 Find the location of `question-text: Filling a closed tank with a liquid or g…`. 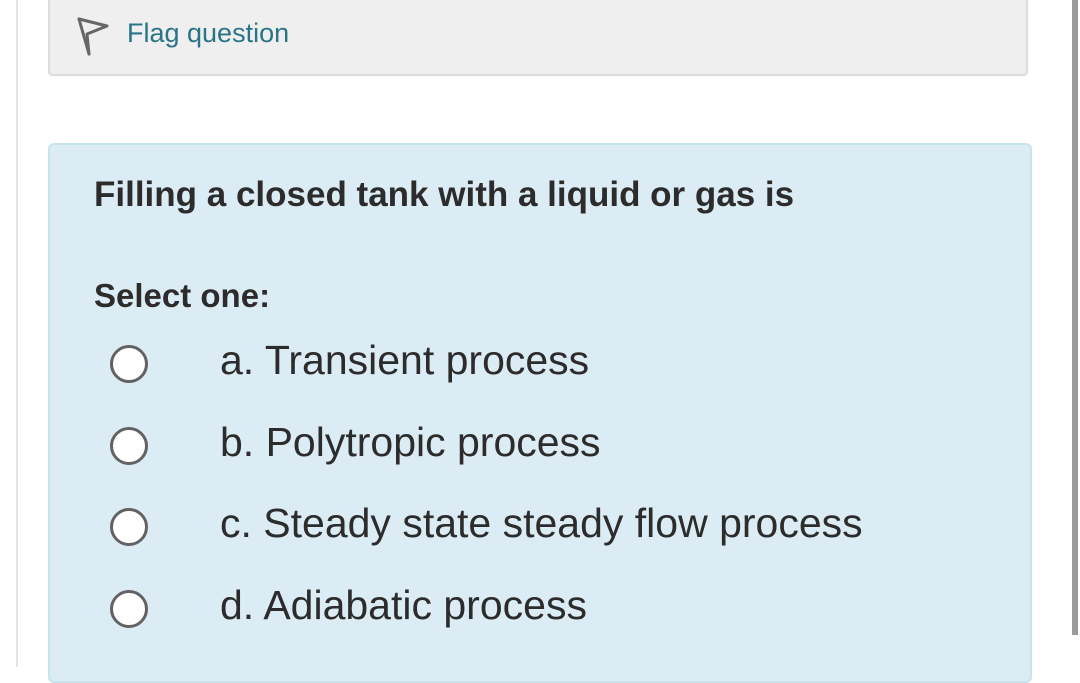

question-text: Filling a closed tank with a liquid or g… is located at coordinates (444, 194).